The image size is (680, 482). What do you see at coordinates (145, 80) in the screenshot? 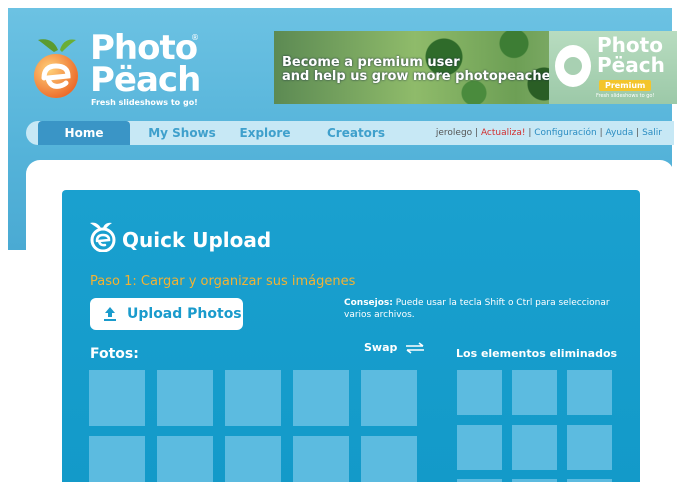
I see `logo-text-peach: Pëach` at bounding box center [145, 80].